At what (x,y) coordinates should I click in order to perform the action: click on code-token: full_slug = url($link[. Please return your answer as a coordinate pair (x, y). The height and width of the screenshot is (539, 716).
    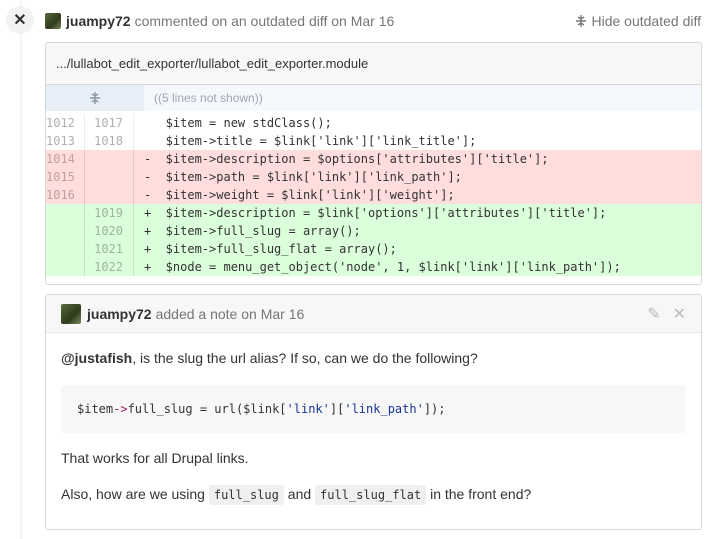
    Looking at the image, I should click on (207, 409).